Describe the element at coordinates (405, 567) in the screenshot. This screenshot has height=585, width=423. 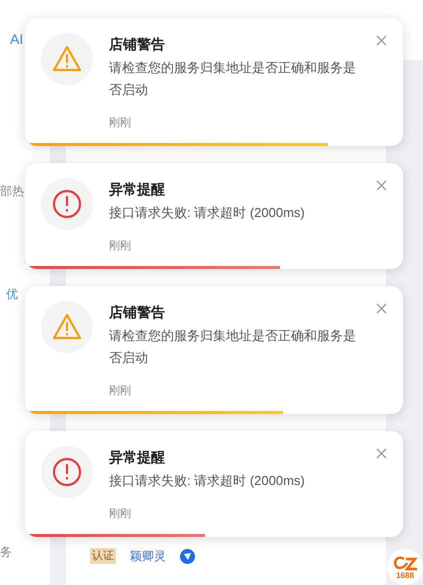
I see `logo-badge: 1688` at that location.